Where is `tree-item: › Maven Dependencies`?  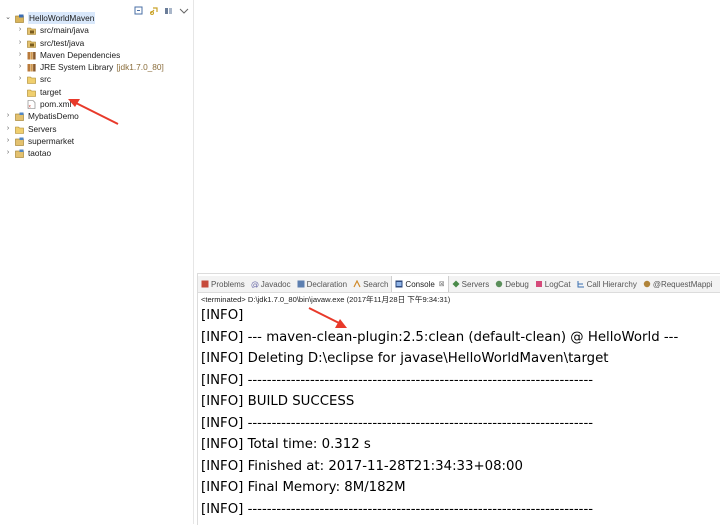
tree-item: › Maven Dependencies is located at coordinates (96, 55).